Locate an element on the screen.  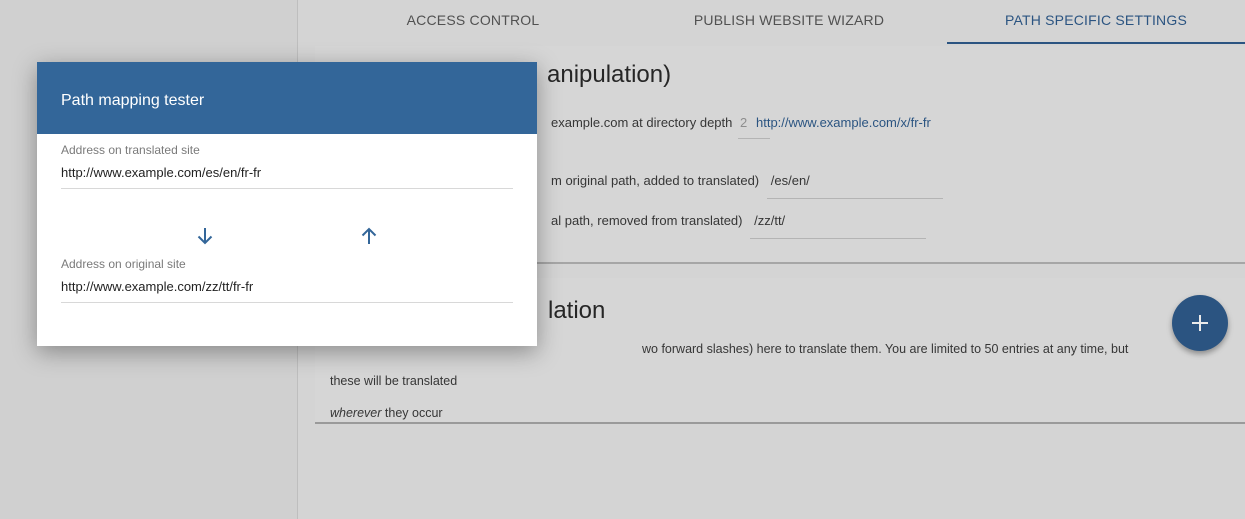
convert-to-translated-button is located at coordinates (369, 236).